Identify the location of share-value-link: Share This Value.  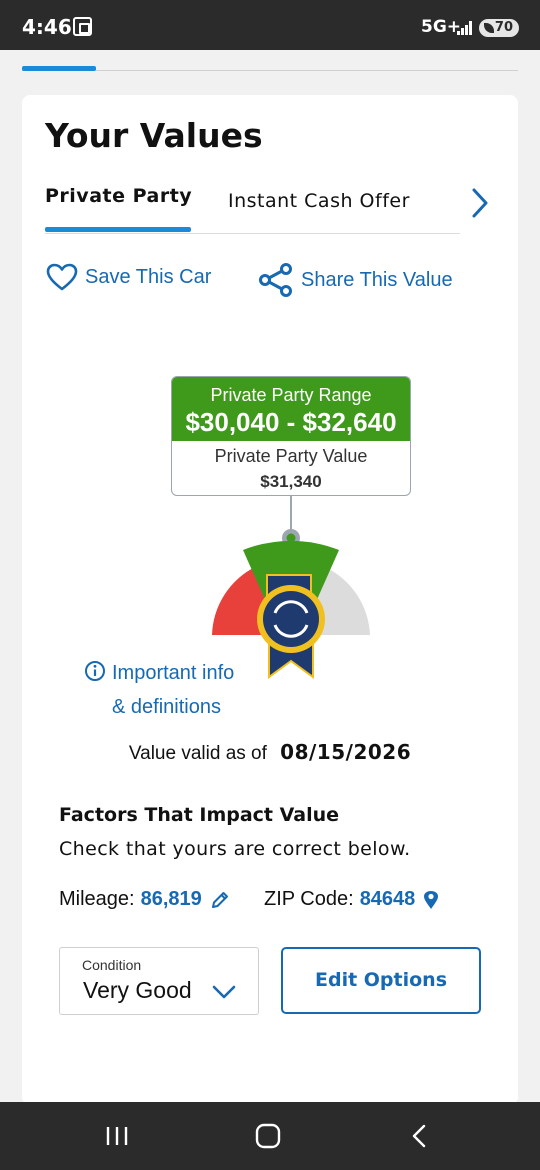
(355, 280).